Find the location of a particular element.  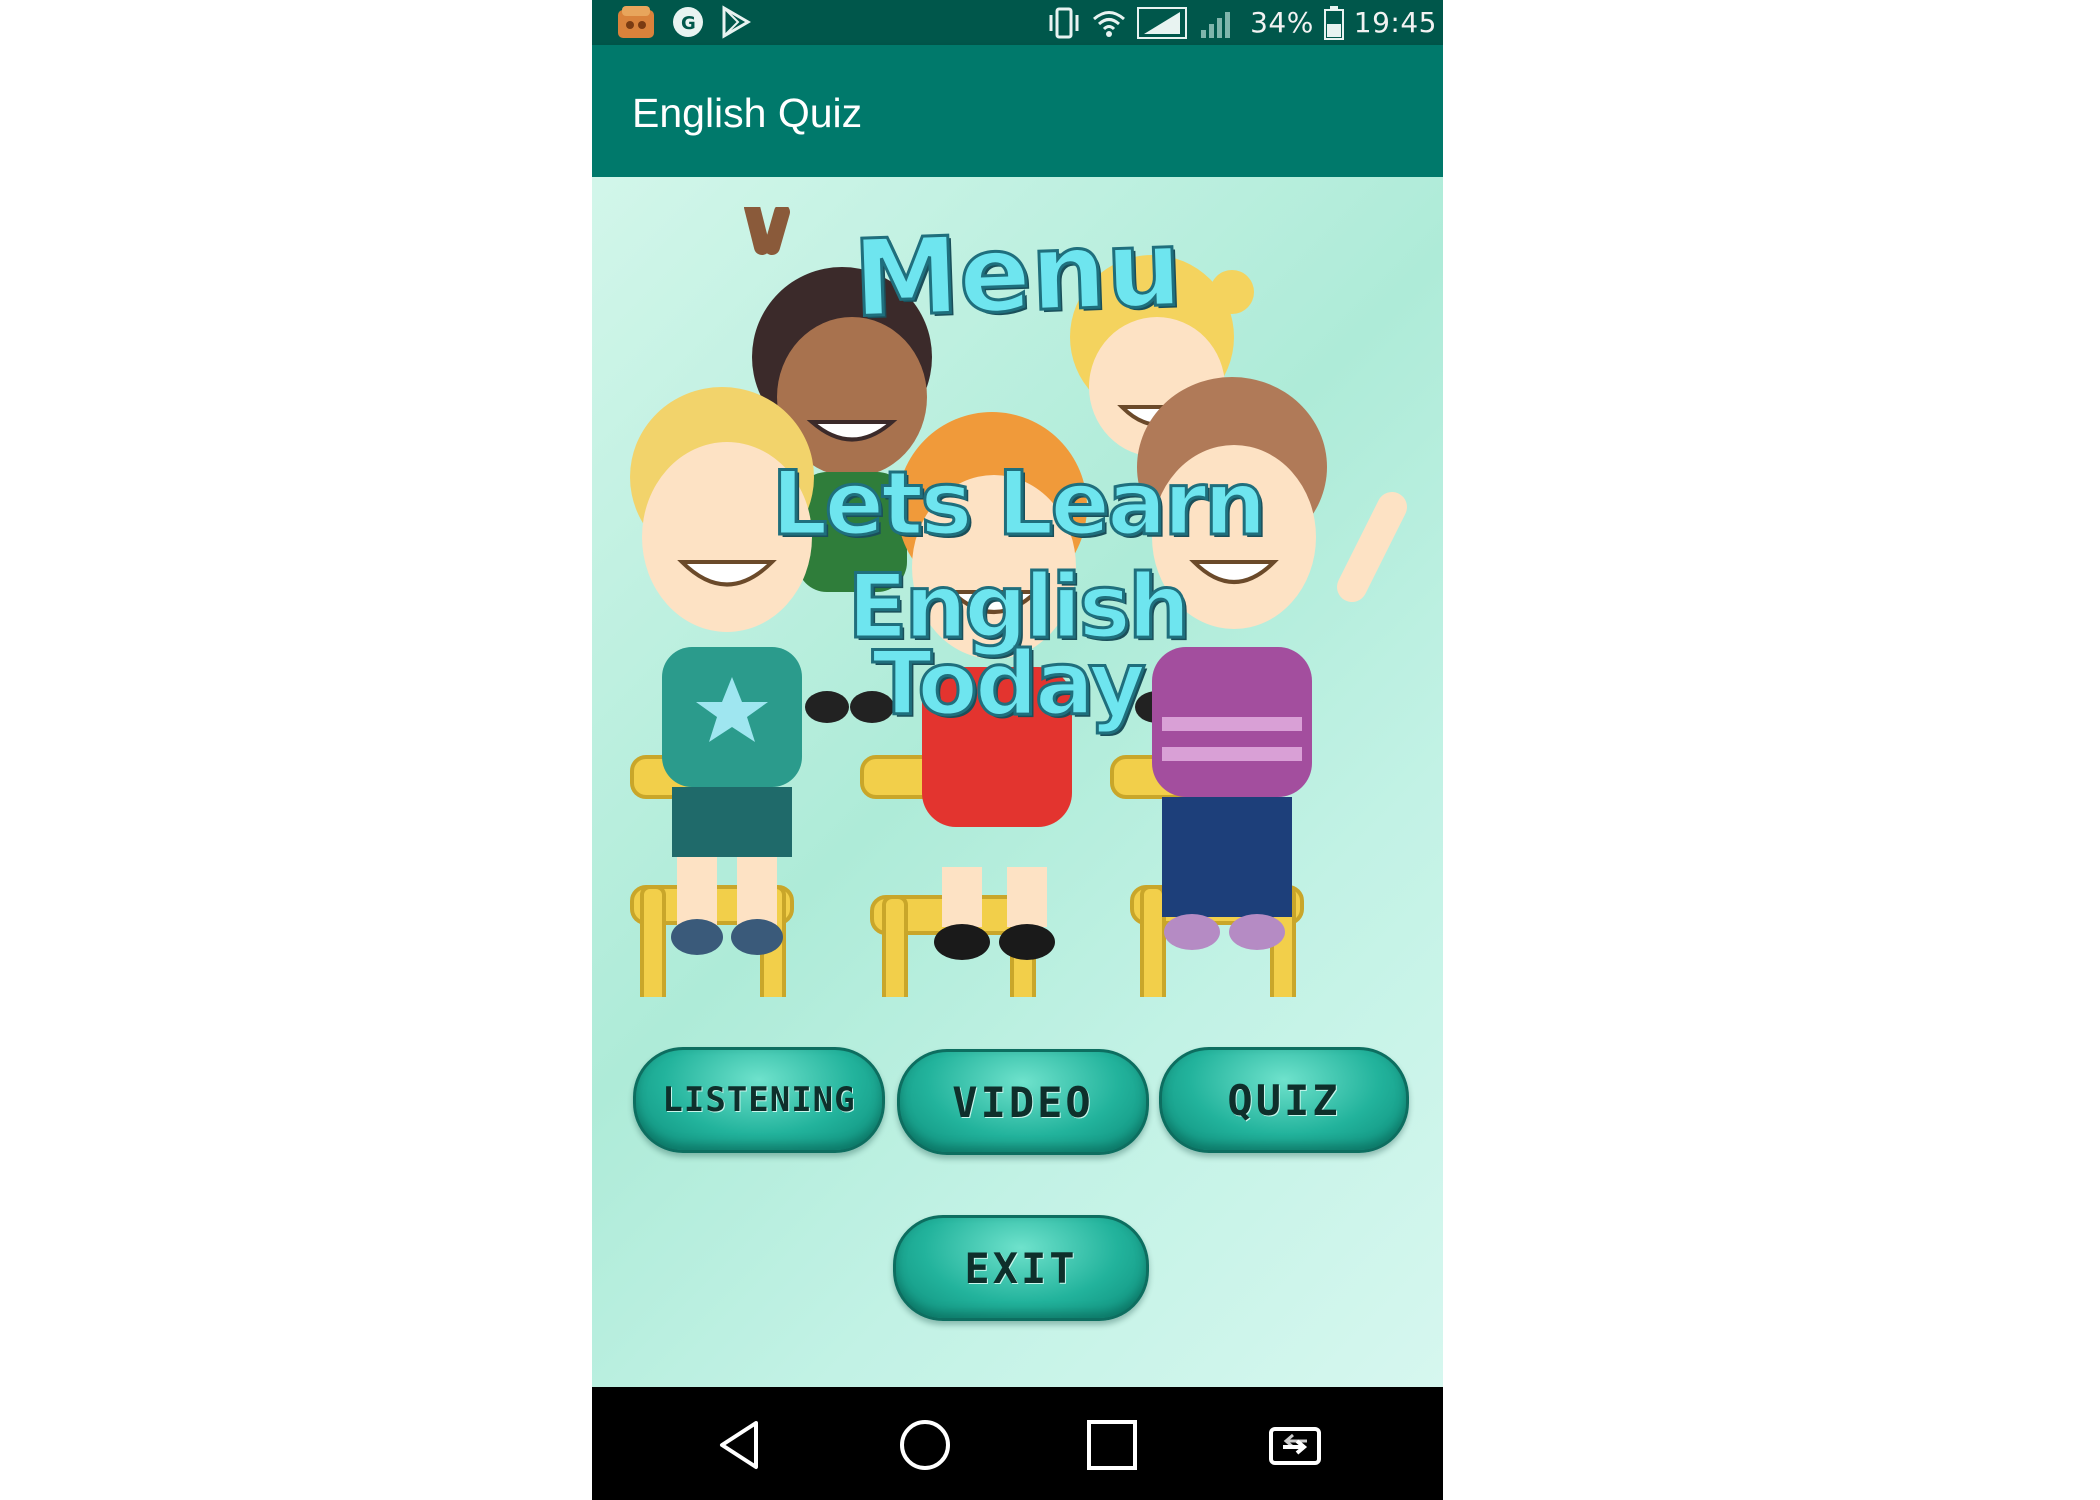

status-bar: G 34% 19:45 is located at coordinates (1017, 22).